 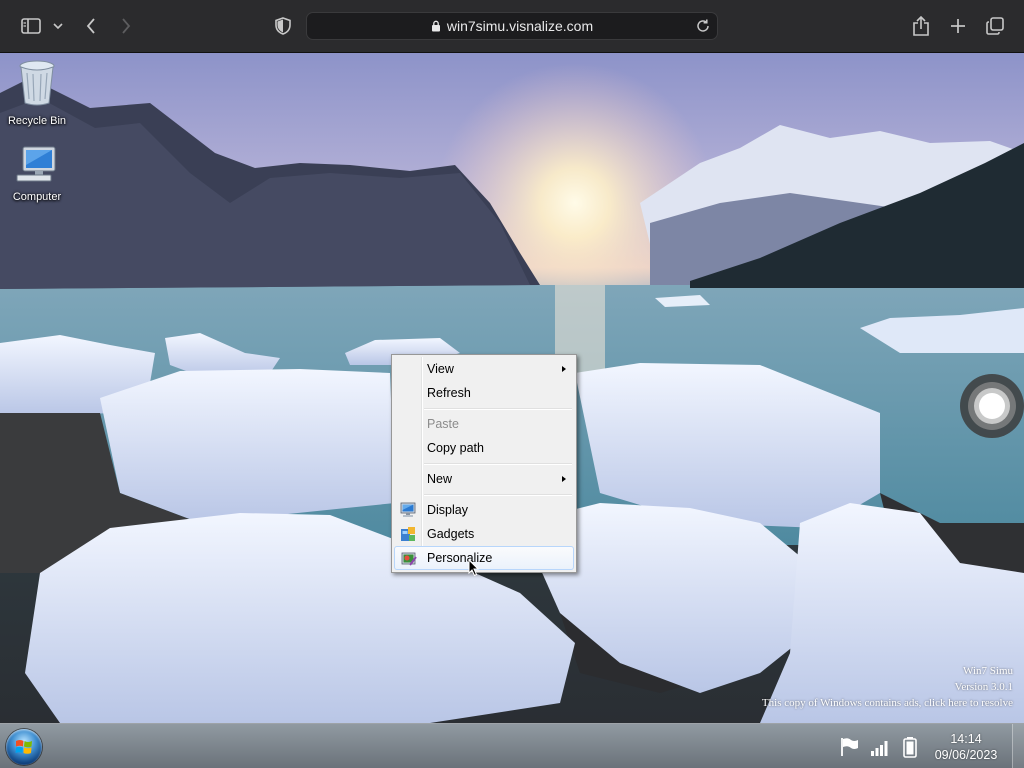 What do you see at coordinates (966, 739) in the screenshot?
I see `clock-time: 14:14` at bounding box center [966, 739].